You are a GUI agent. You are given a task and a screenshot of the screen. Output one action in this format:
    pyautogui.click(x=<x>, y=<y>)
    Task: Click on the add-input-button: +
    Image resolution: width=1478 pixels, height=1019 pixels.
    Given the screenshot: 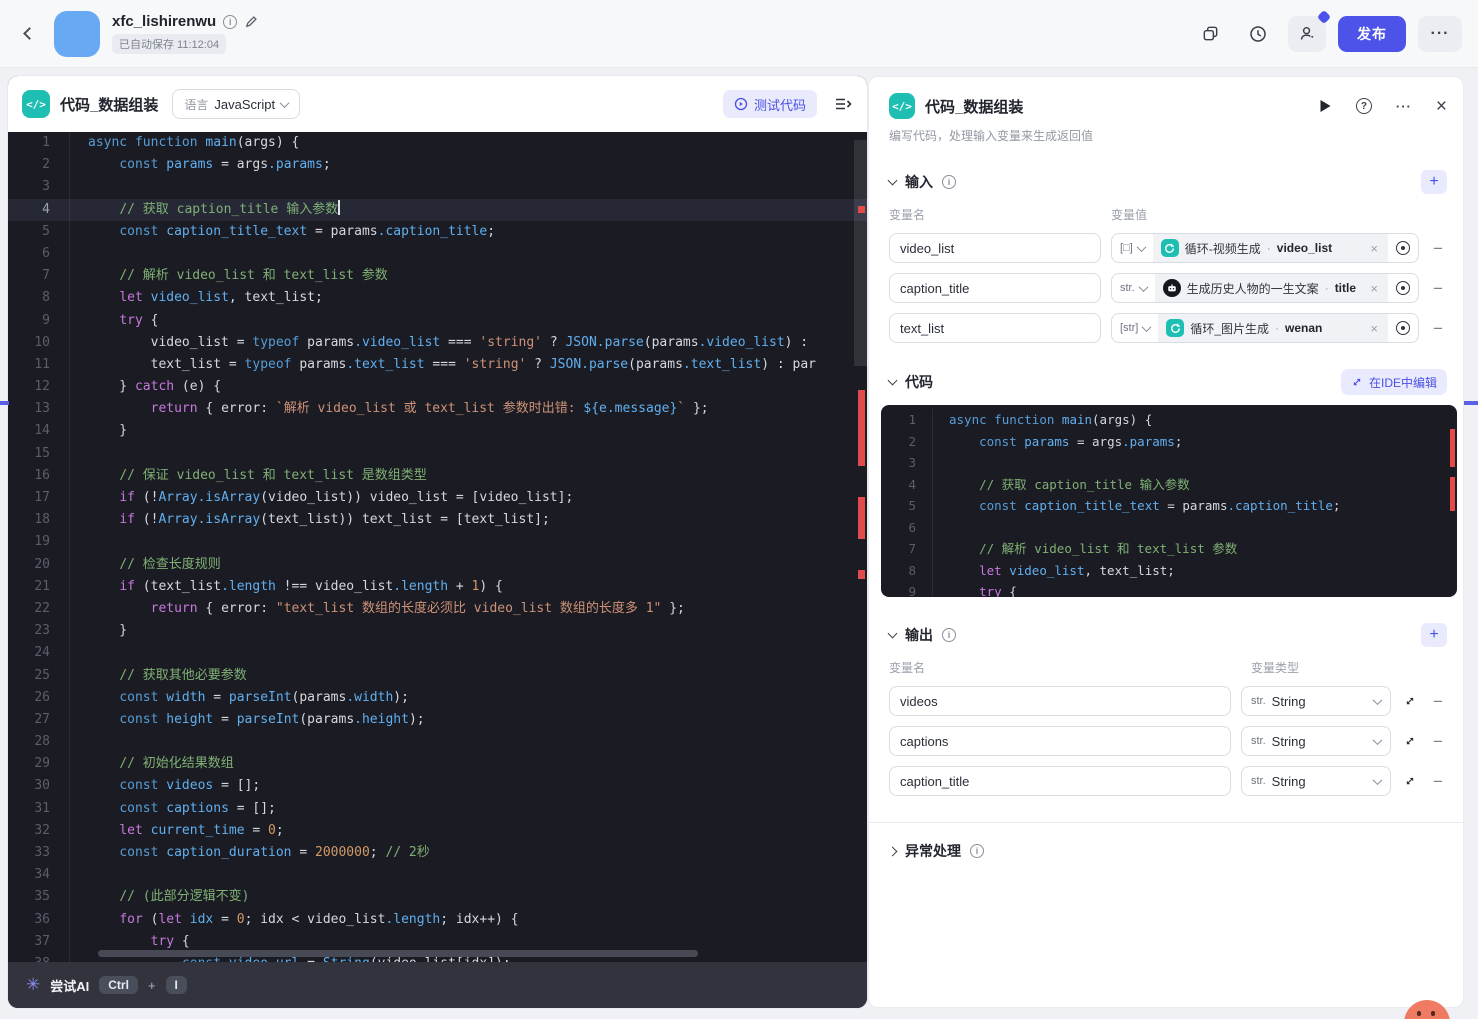 What is the action you would take?
    pyautogui.click(x=1434, y=182)
    